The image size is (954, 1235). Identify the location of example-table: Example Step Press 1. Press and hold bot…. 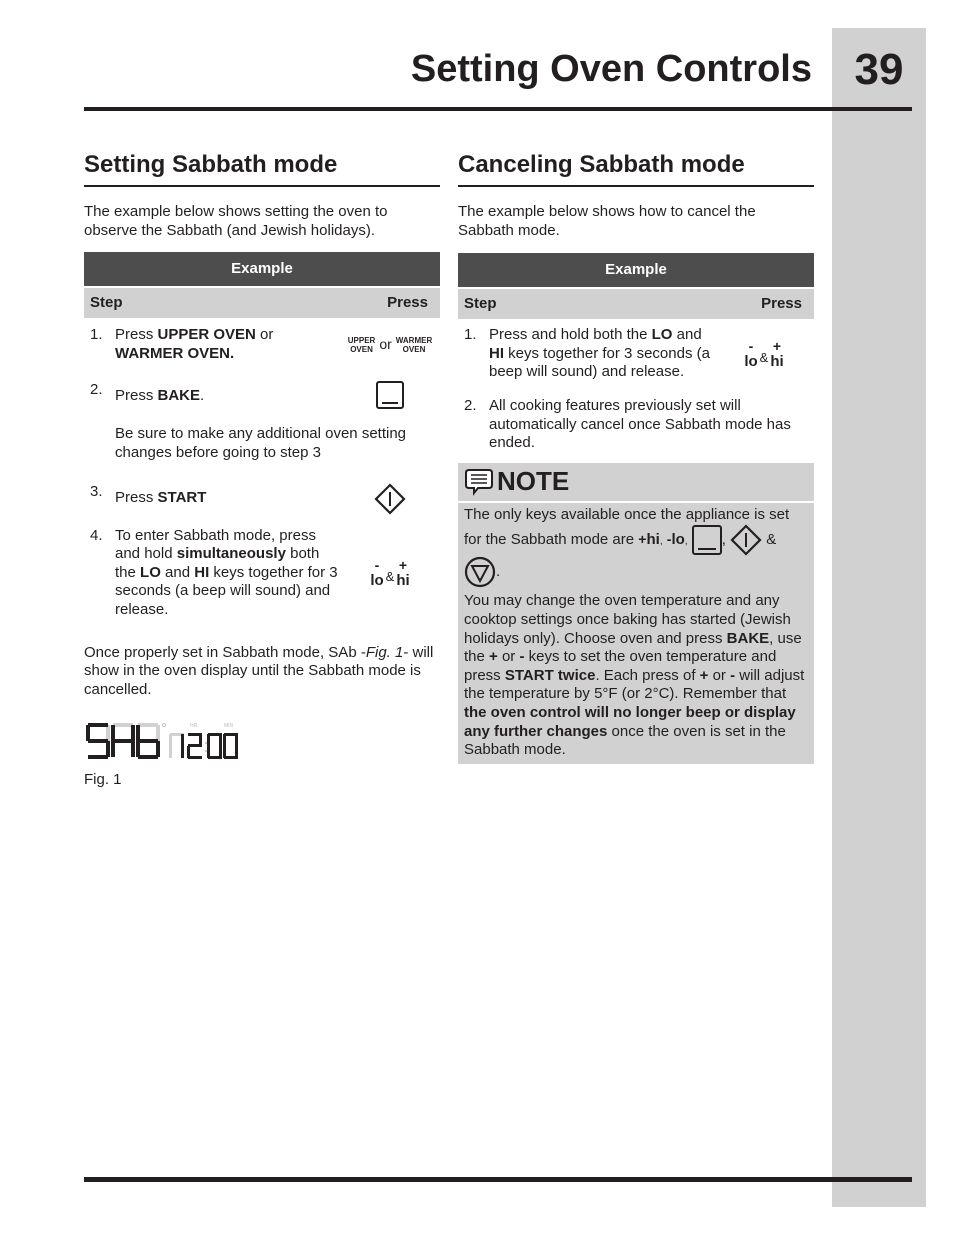
(636, 353).